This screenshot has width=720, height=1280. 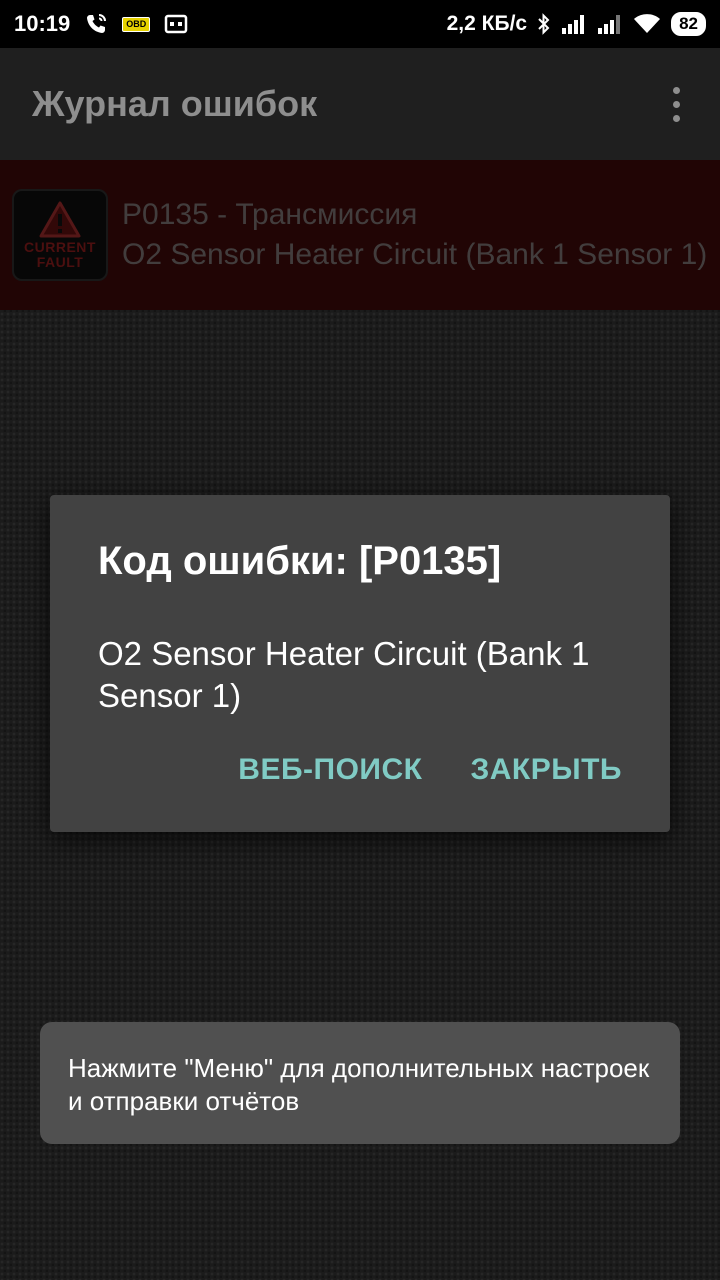 What do you see at coordinates (96, 24) in the screenshot?
I see `phone-call-icon` at bounding box center [96, 24].